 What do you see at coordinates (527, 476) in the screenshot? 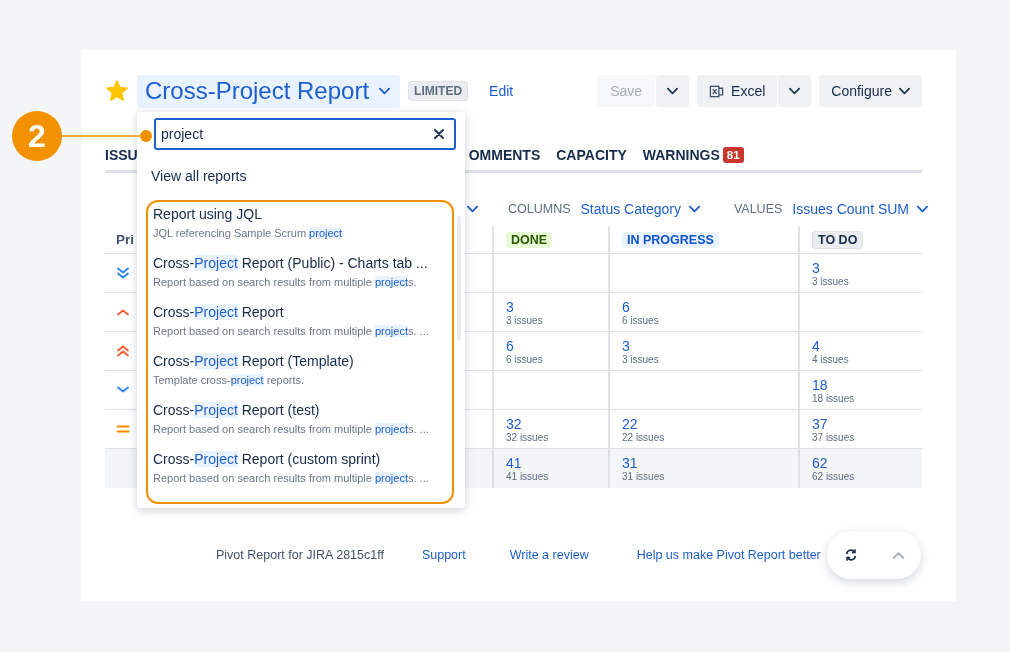
I see `issues-caption: 41 issues` at bounding box center [527, 476].